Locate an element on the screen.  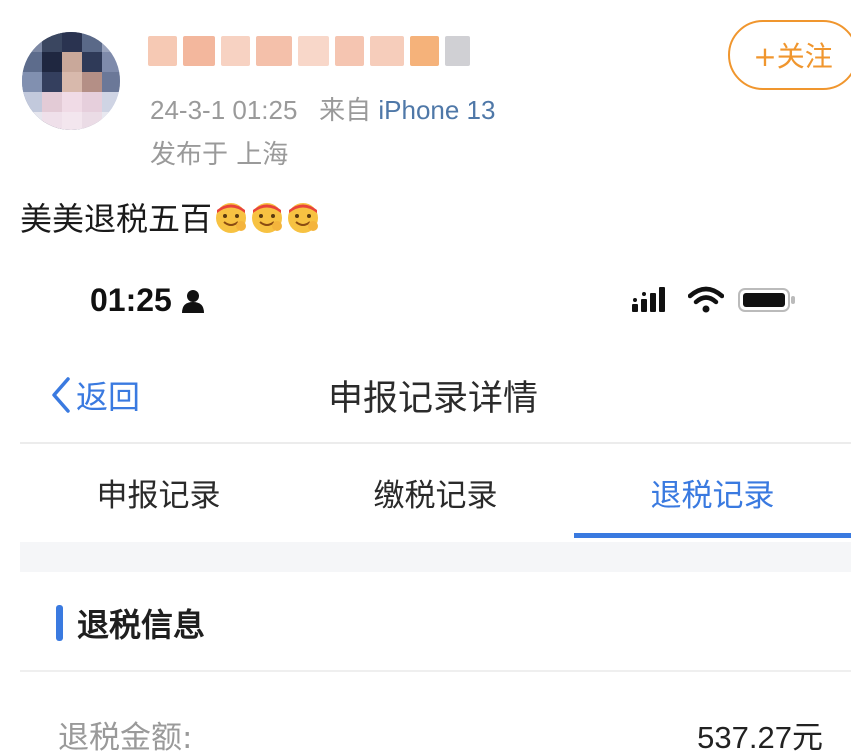
post-meta: 24-3-1 01:25 来自 iPhone 13 is located at coordinates (322, 108).